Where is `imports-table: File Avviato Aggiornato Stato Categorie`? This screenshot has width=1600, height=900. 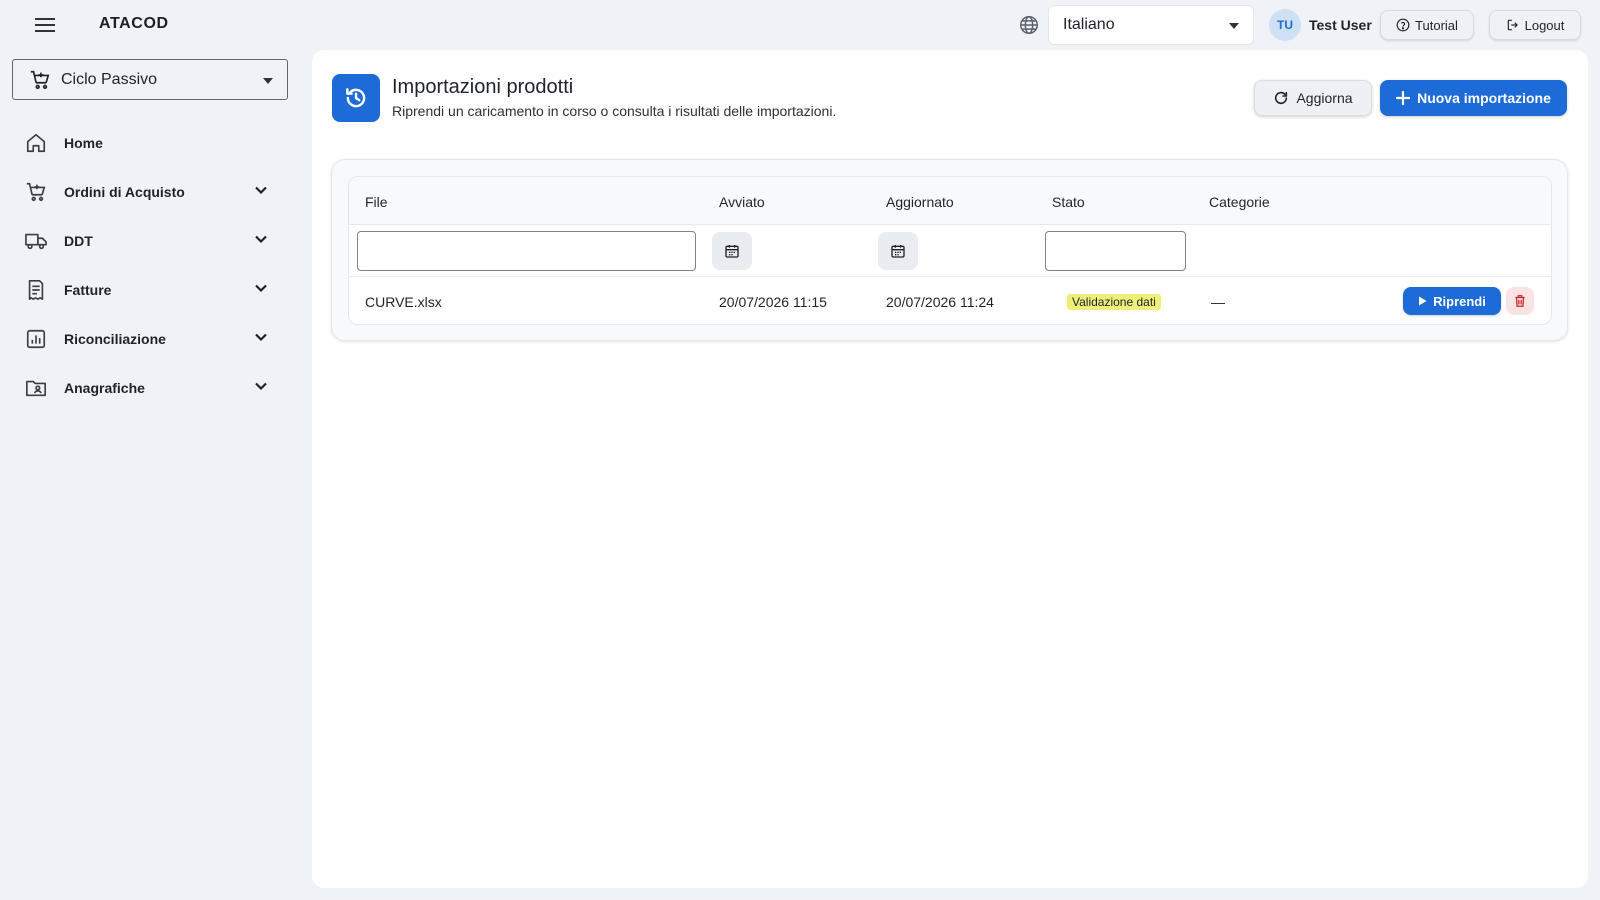
imports-table: File Avviato Aggiornato Stato Categorie is located at coordinates (950, 250).